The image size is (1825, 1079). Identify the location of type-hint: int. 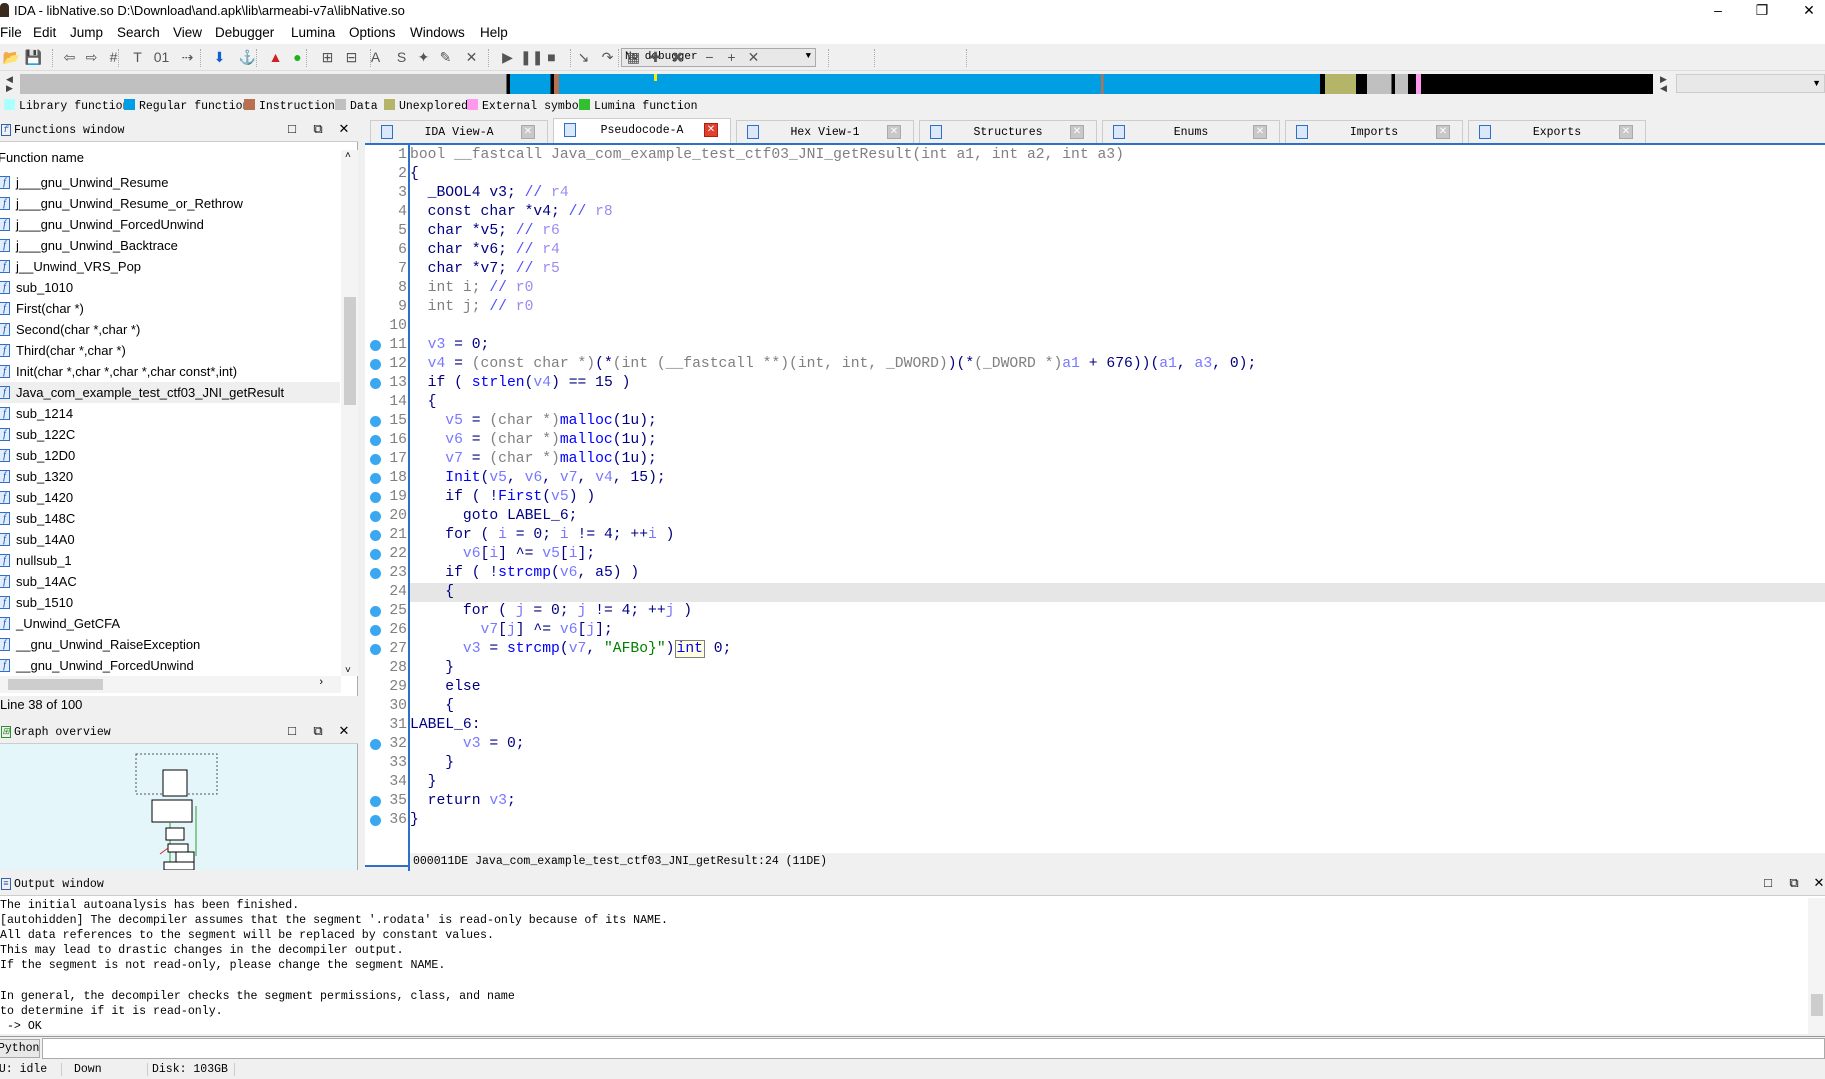
(689, 649).